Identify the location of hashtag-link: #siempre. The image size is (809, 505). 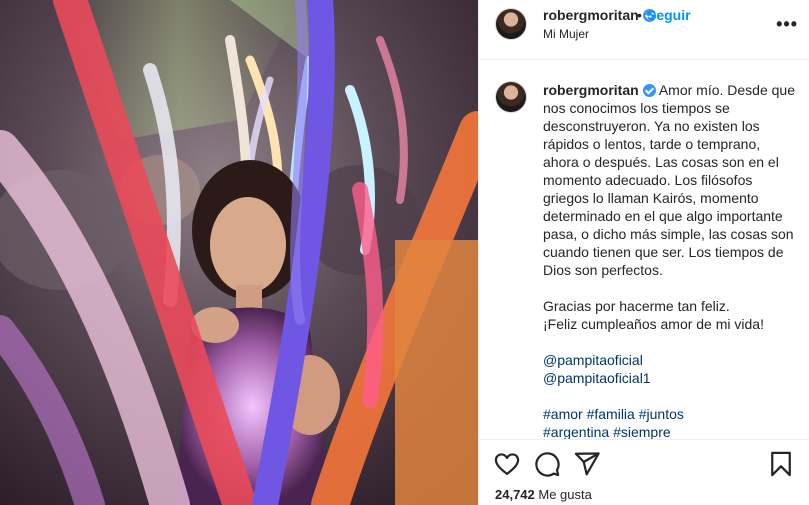
(642, 431).